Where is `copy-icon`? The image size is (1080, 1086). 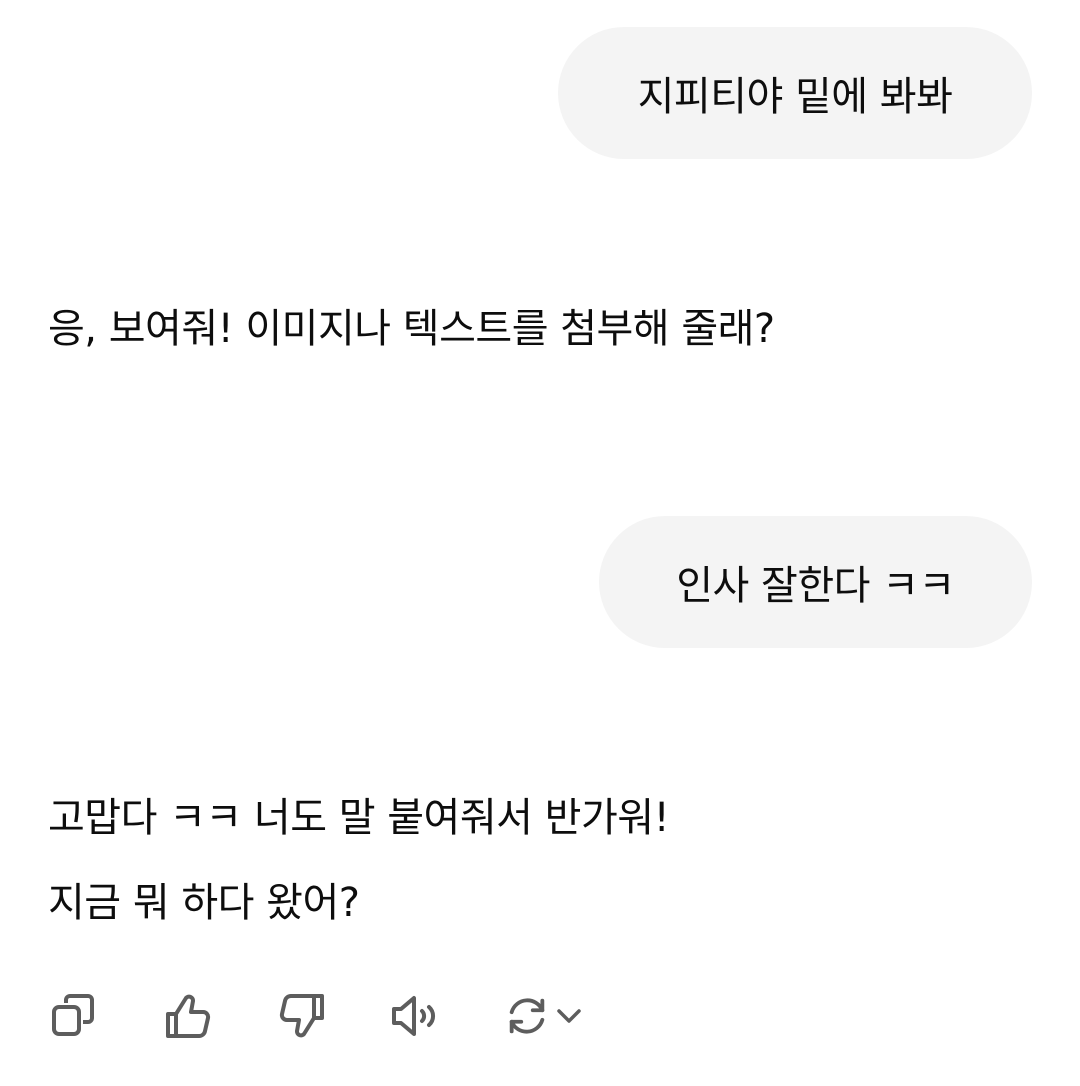
copy-icon is located at coordinates (73, 1015).